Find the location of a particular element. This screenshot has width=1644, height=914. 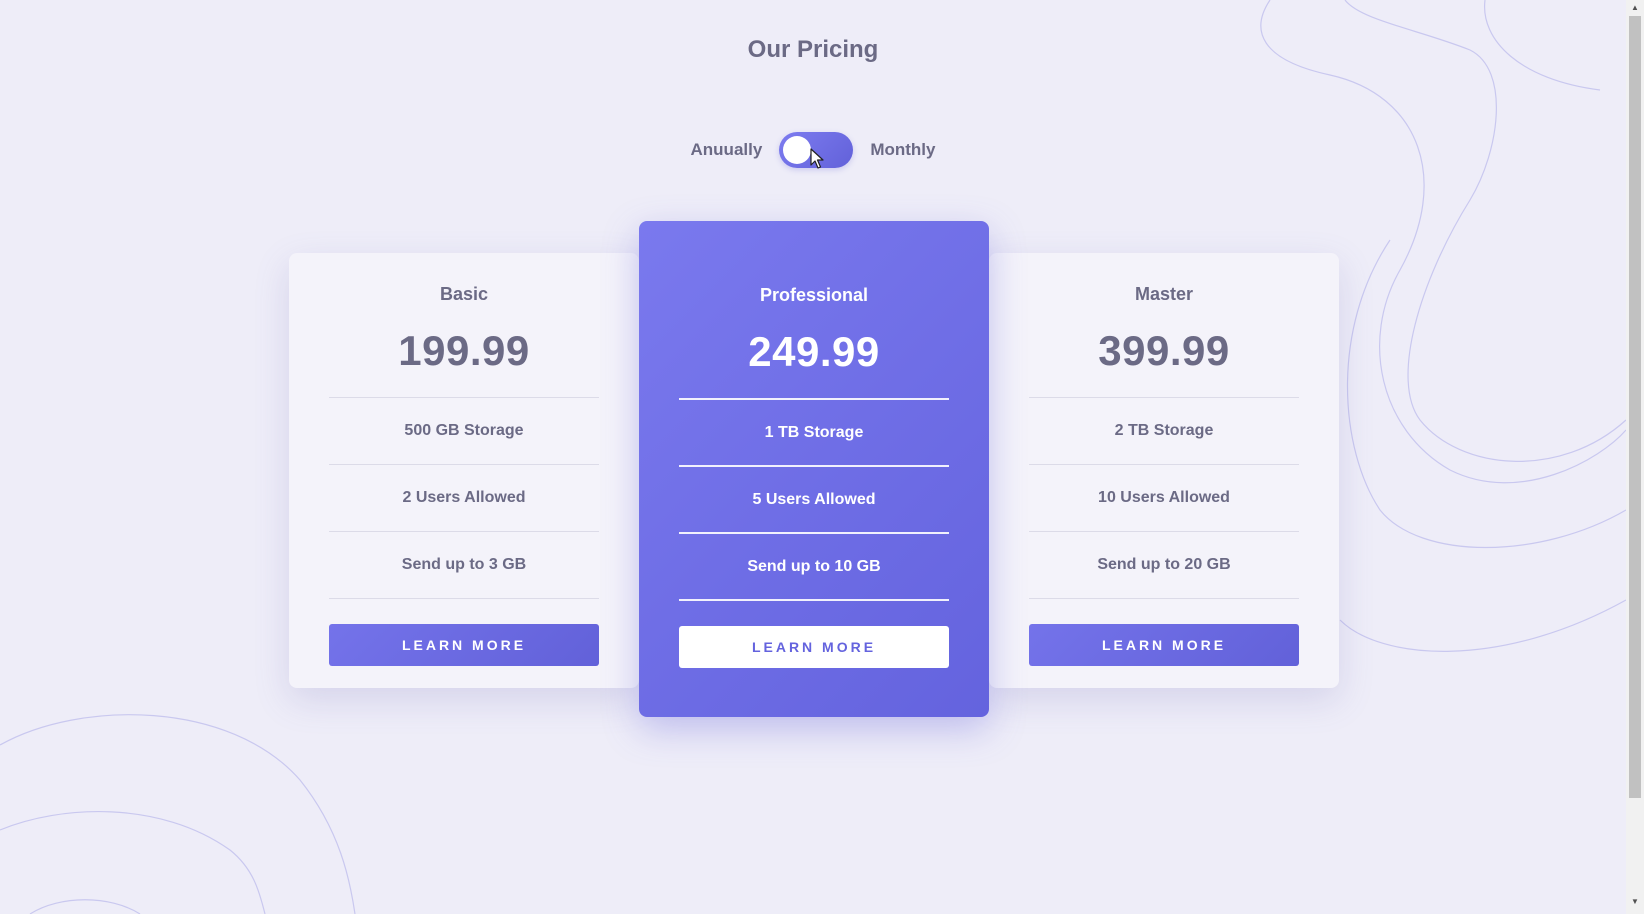

learn-more-button-professional: LEARN MORE is located at coordinates (814, 647).